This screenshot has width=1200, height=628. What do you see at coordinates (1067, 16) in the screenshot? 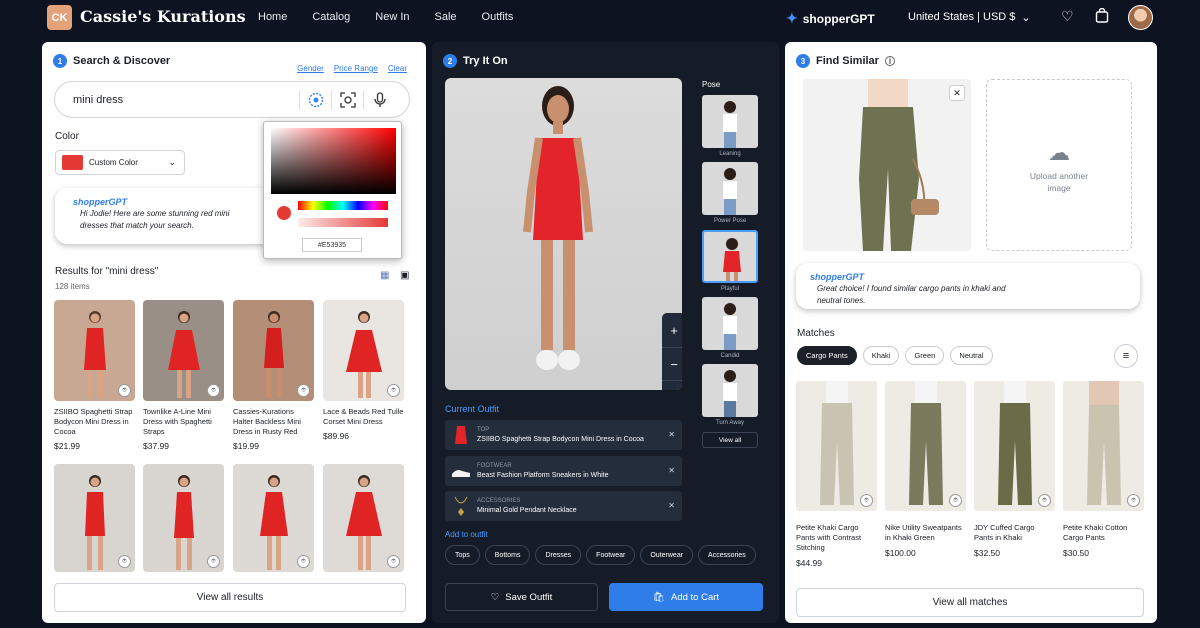
I see `heart-icon: ♡` at bounding box center [1067, 16].